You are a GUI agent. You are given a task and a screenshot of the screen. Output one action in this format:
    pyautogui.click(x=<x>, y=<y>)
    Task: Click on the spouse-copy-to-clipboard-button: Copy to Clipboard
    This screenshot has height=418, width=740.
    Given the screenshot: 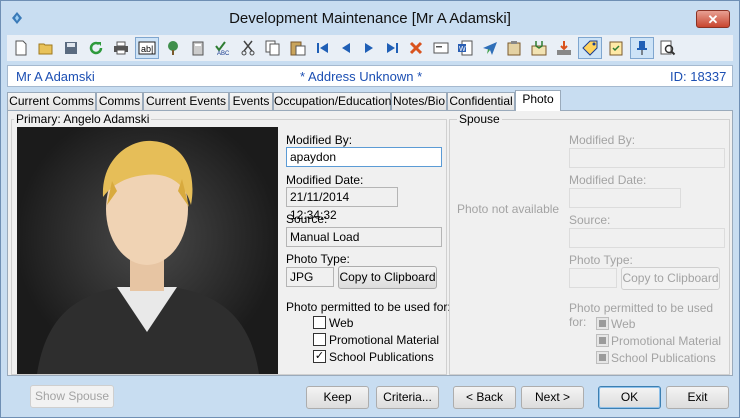 What is the action you would take?
    pyautogui.click(x=670, y=278)
    